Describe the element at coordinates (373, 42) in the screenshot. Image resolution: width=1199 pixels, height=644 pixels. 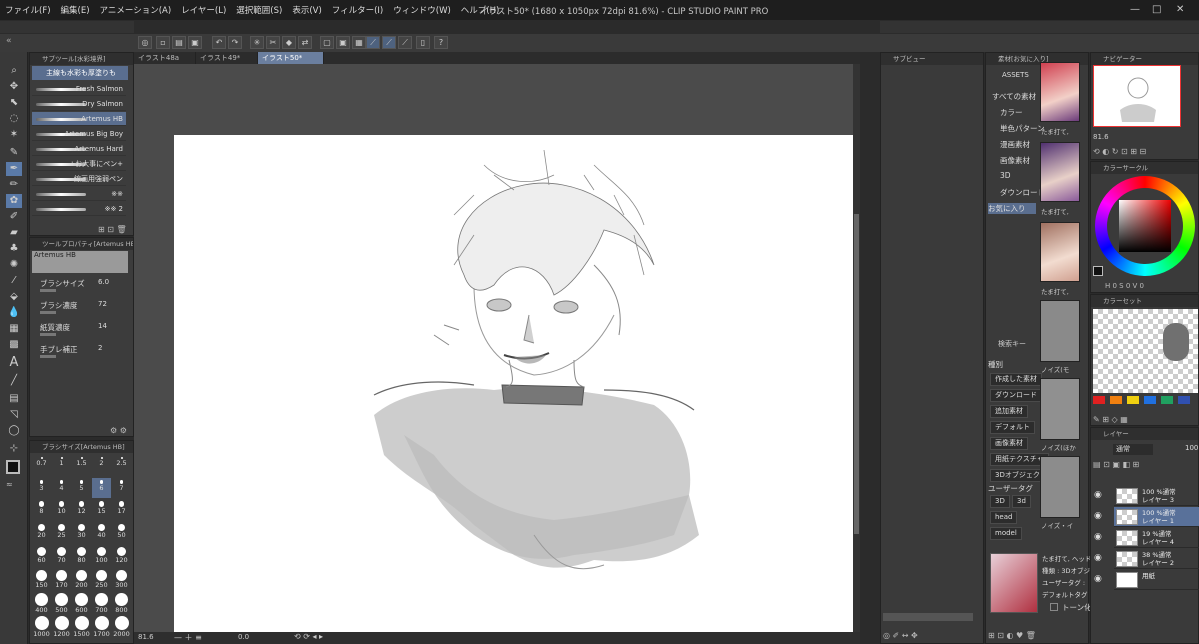
I see `snap-ruler-icon: ⟋` at that location.